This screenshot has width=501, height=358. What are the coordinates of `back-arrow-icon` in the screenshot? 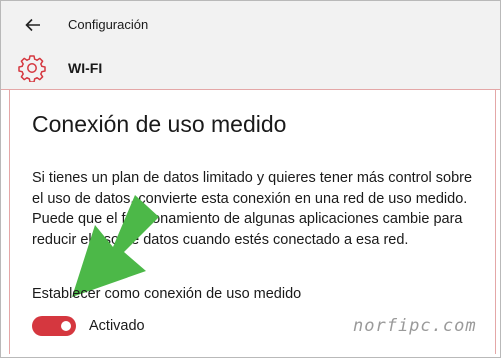 It's located at (32, 25).